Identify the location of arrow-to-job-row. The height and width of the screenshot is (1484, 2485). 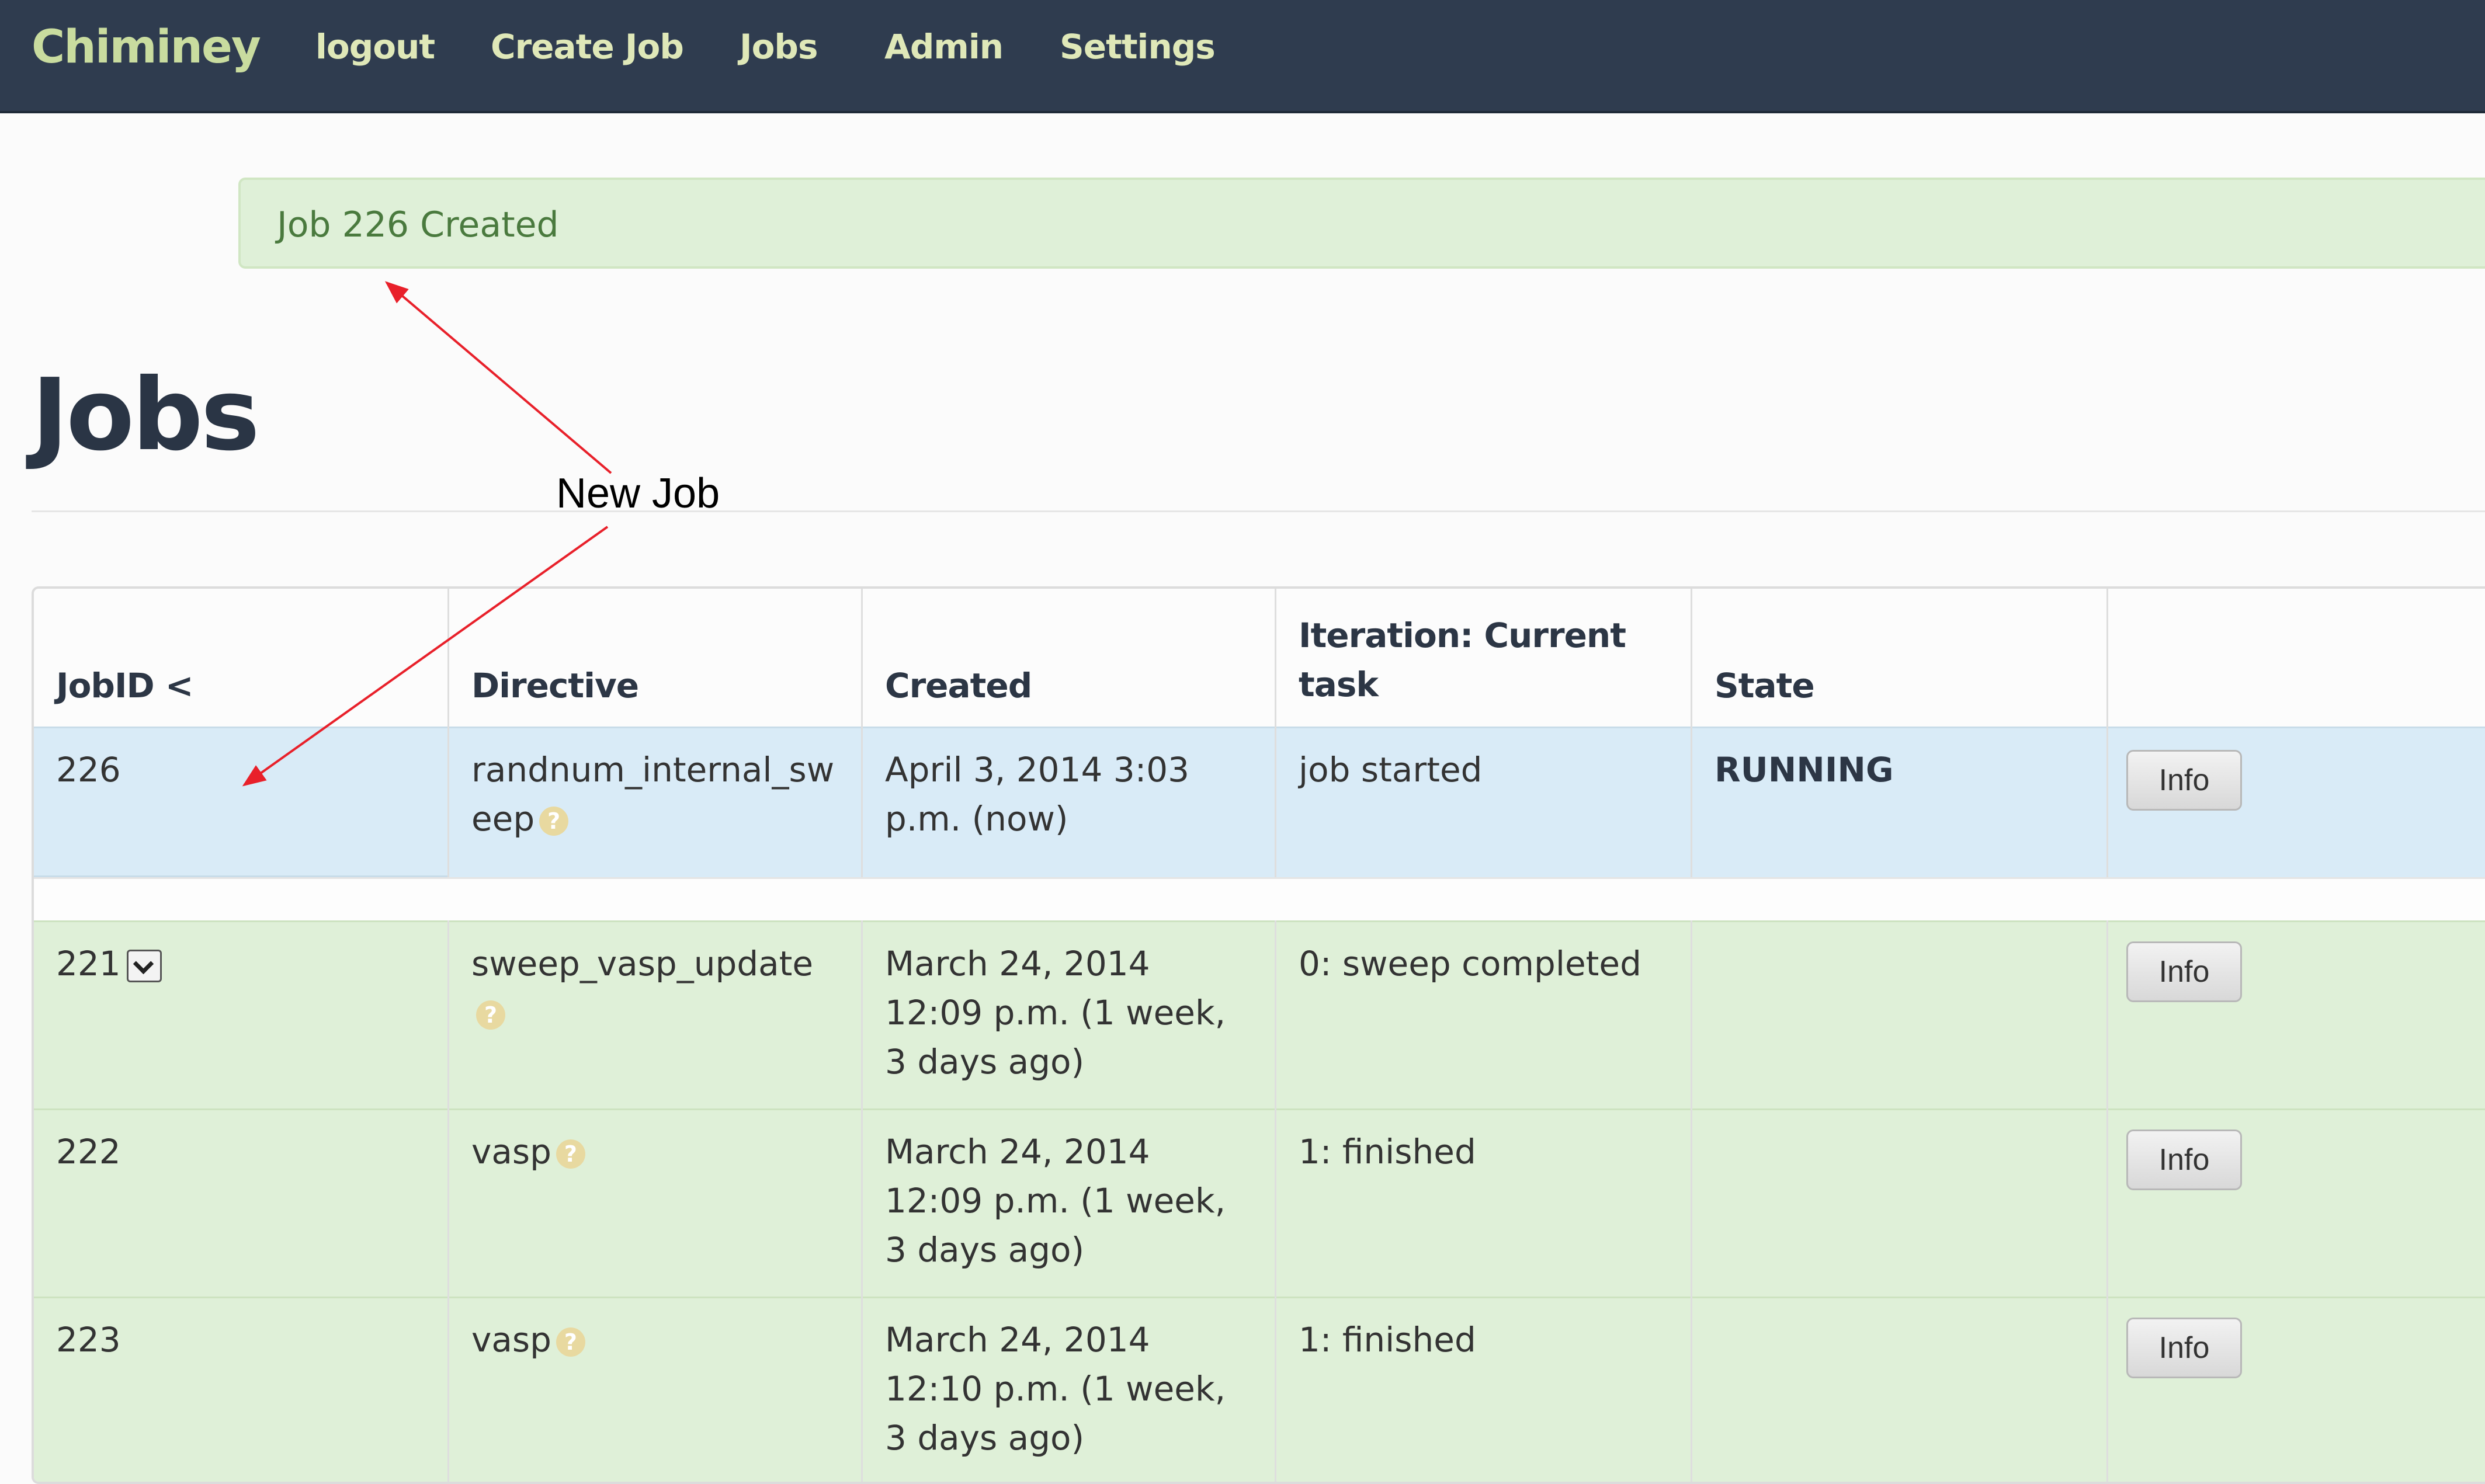
(425, 657).